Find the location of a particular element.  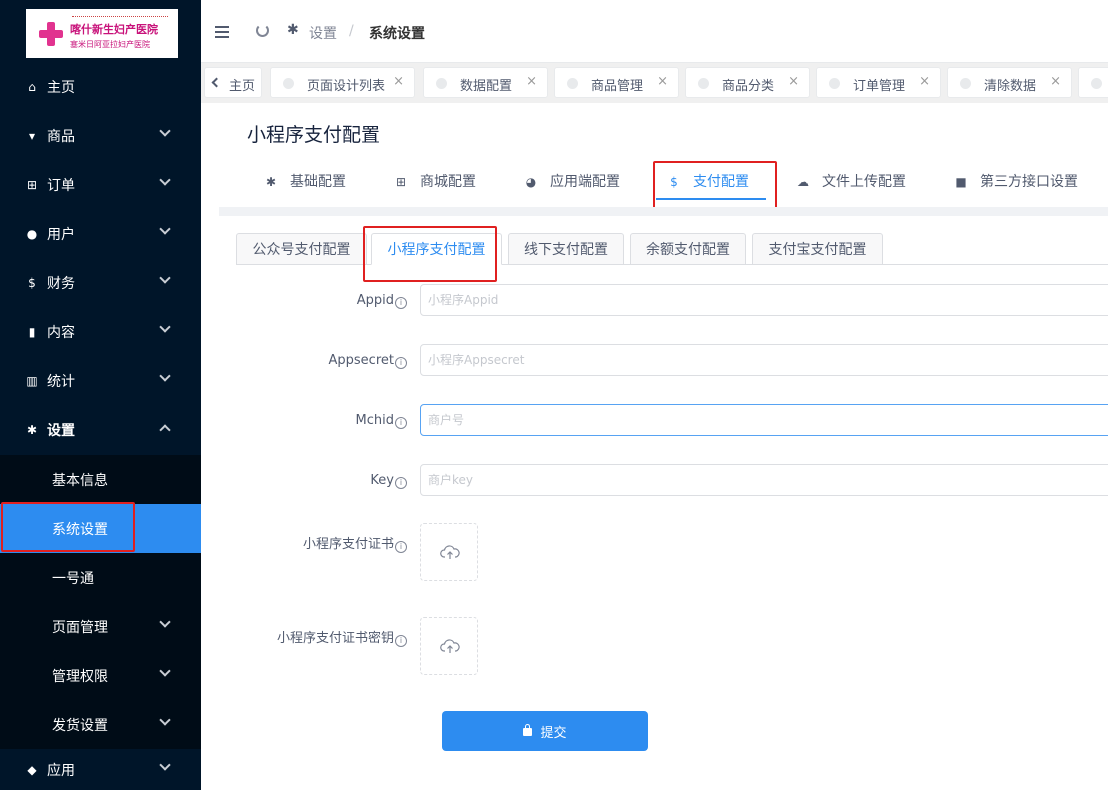

cert-upload is located at coordinates (449, 552).